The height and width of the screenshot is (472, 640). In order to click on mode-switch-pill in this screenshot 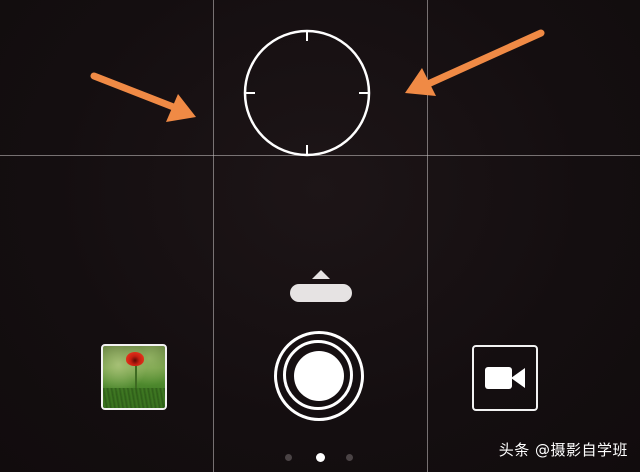, I will do `click(321, 293)`.